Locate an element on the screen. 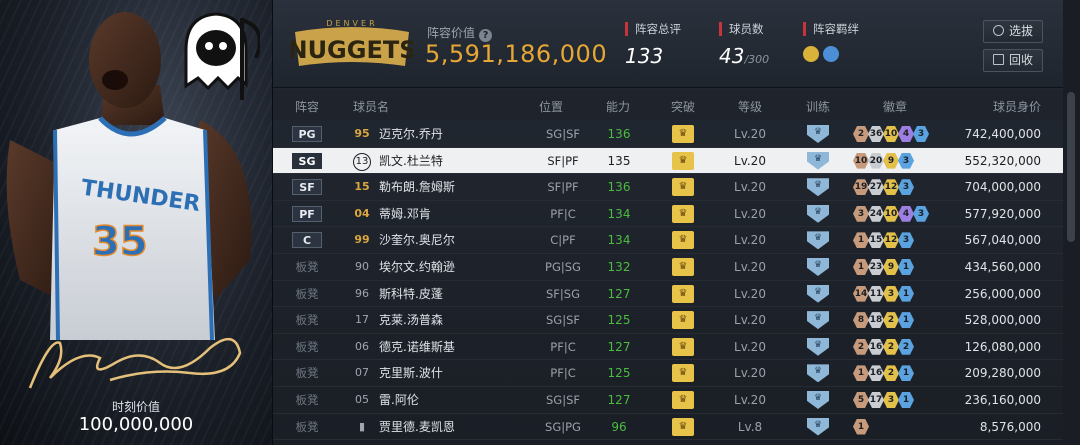  badge-gold-icon: 3 is located at coordinates (891, 399).